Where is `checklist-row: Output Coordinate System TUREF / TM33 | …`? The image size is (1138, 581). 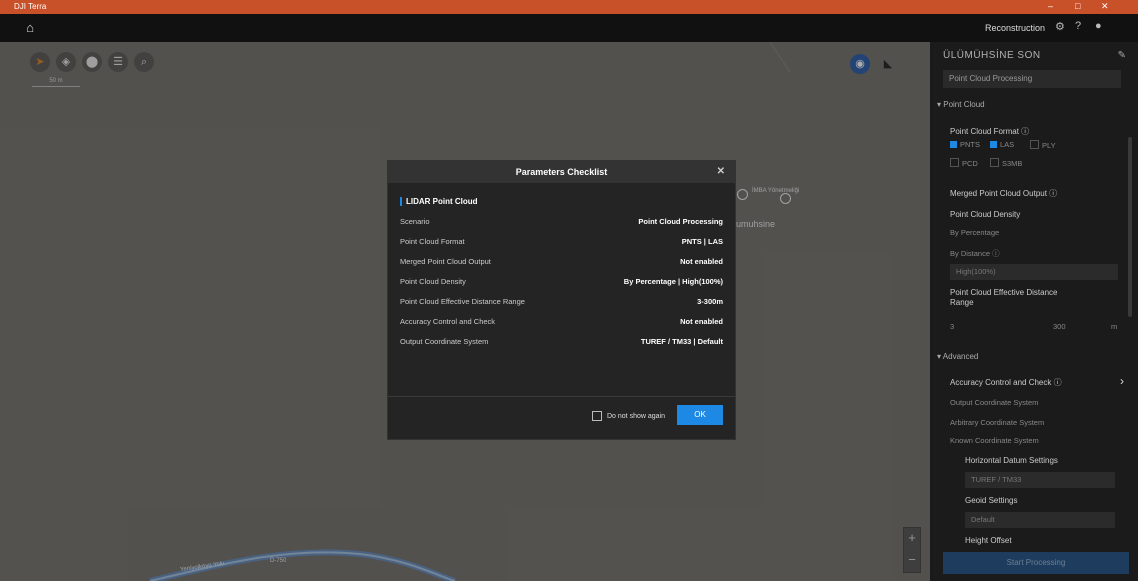
checklist-row: Output Coordinate System TUREF / TM33 | … is located at coordinates (561, 342).